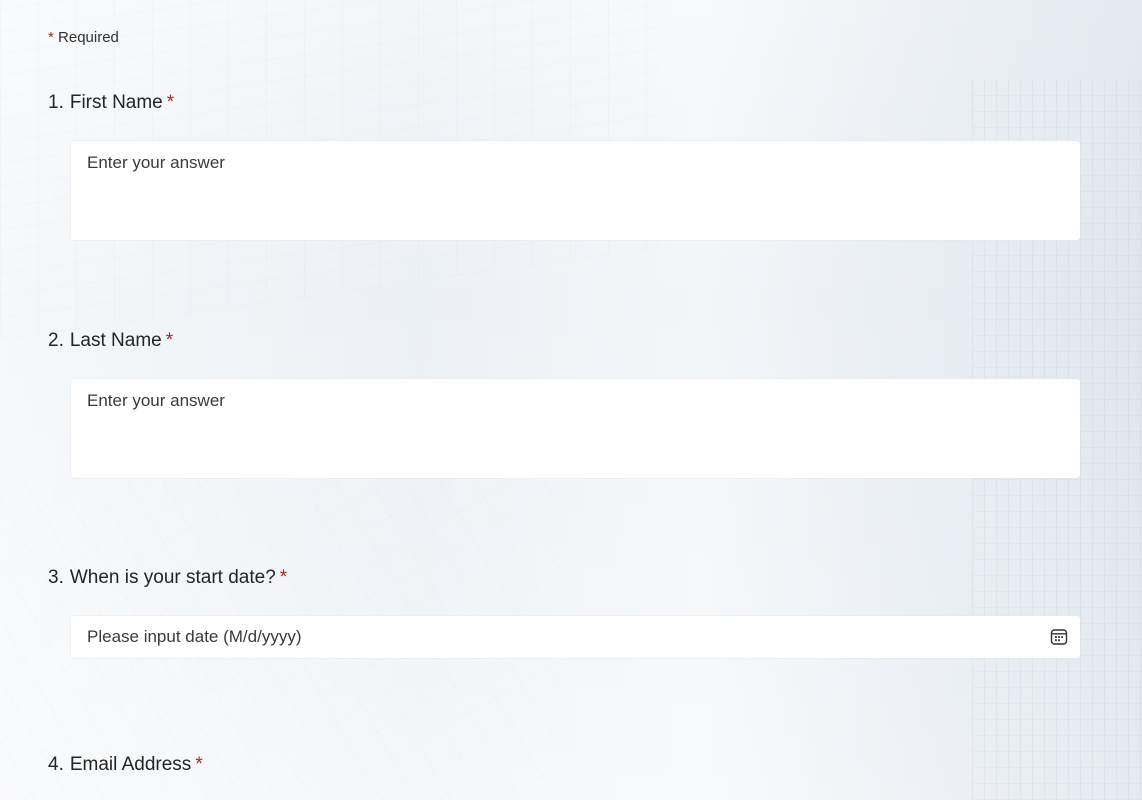 The height and width of the screenshot is (800, 1142). I want to click on question-title: 4. Email Address *, so click(125, 765).